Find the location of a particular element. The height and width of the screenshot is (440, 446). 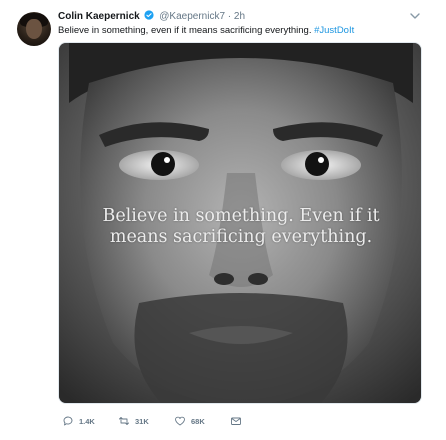

like-count: 68K is located at coordinates (198, 421).